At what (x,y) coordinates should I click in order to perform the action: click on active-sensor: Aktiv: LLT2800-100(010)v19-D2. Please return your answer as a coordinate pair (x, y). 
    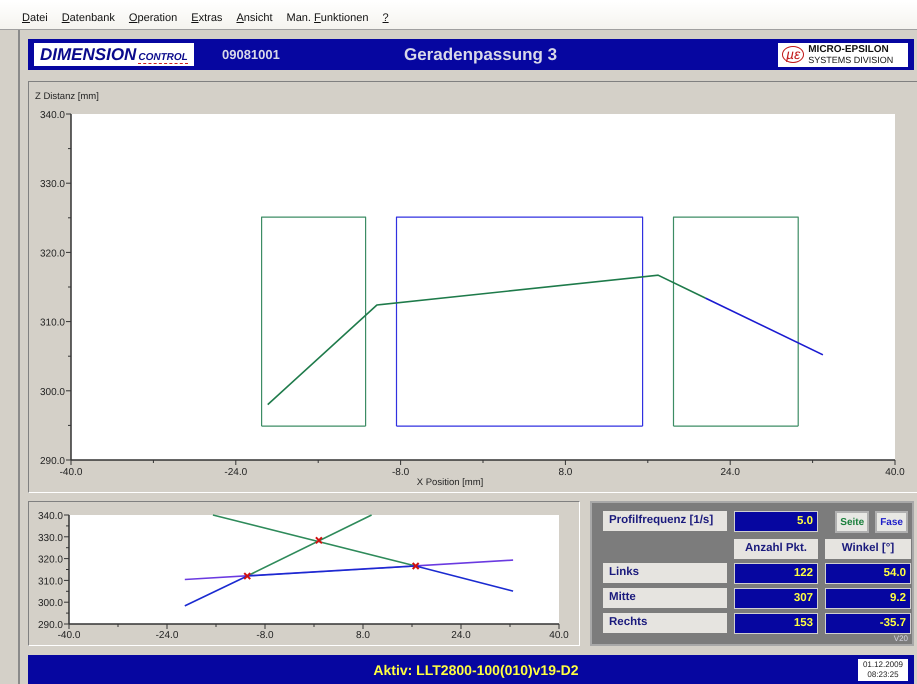
    Looking at the image, I should click on (476, 670).